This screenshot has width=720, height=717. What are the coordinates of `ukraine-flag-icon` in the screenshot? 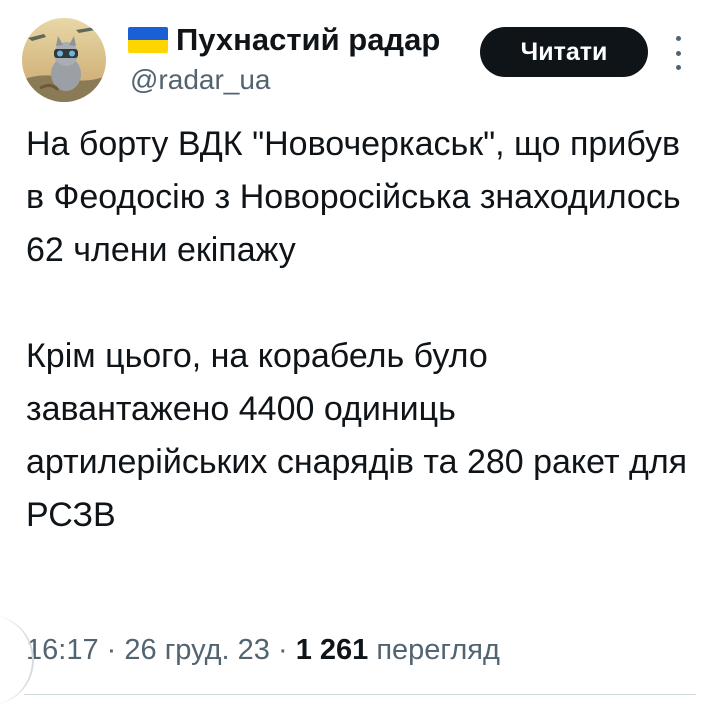 It's located at (148, 40).